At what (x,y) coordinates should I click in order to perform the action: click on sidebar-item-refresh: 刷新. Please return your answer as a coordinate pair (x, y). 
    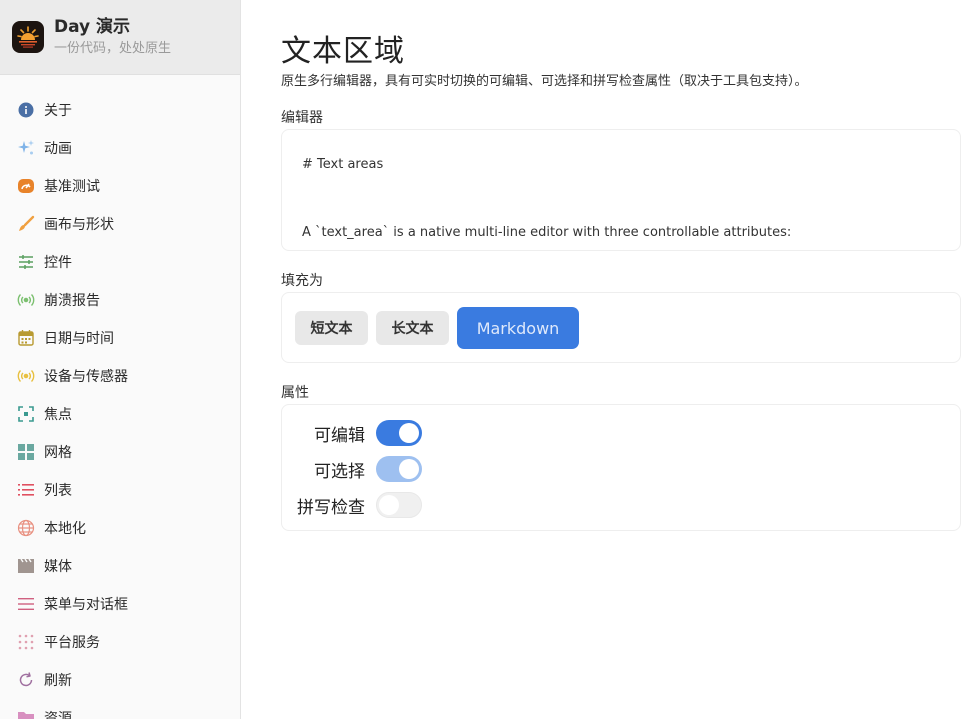
    Looking at the image, I should click on (120, 680).